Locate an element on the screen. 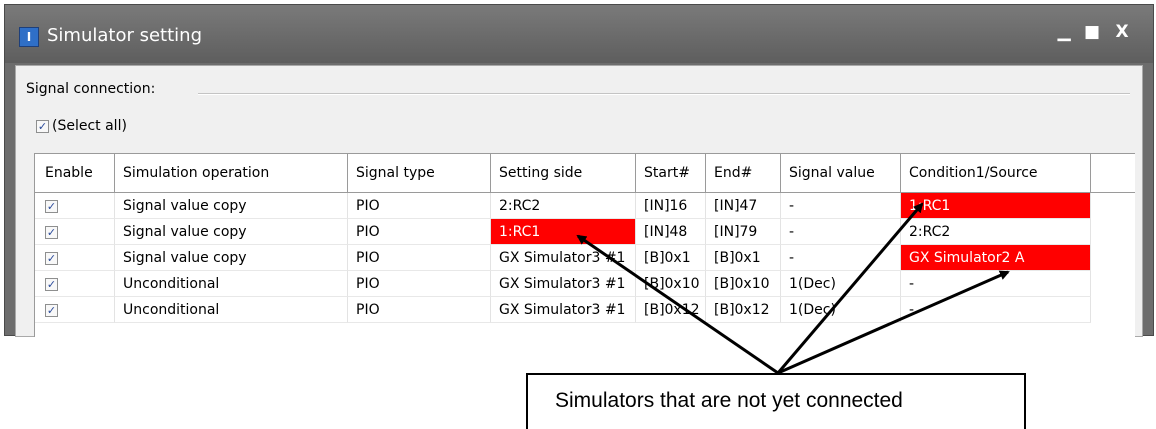  close-button: X is located at coordinates (1122, 32).